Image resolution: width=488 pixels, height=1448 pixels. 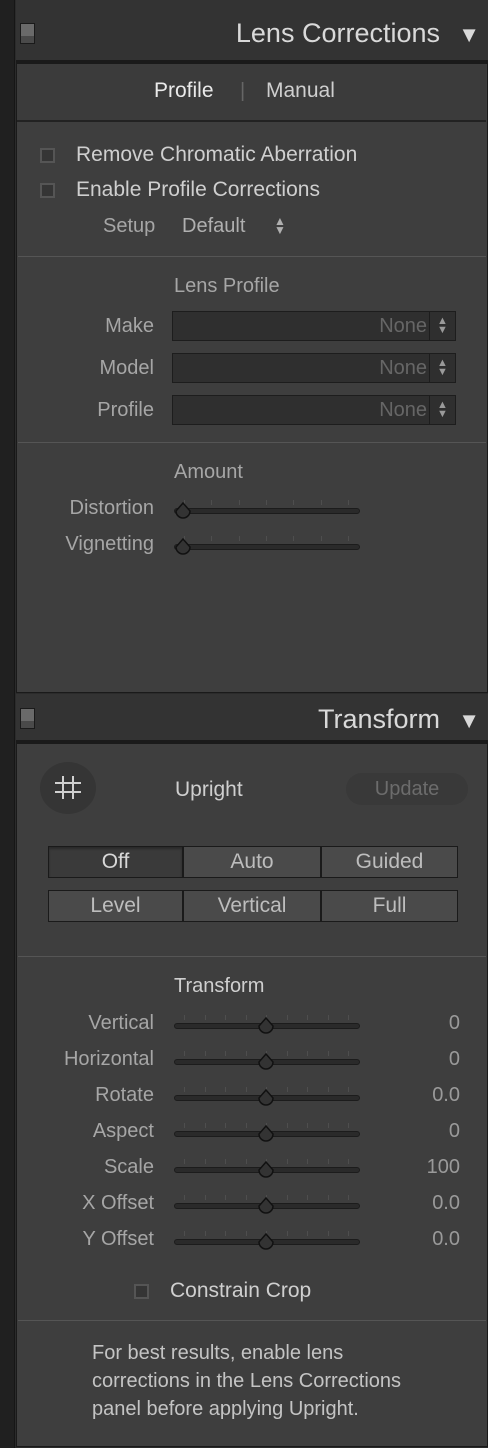 What do you see at coordinates (115, 906) in the screenshot?
I see `upright-mode-level: Level` at bounding box center [115, 906].